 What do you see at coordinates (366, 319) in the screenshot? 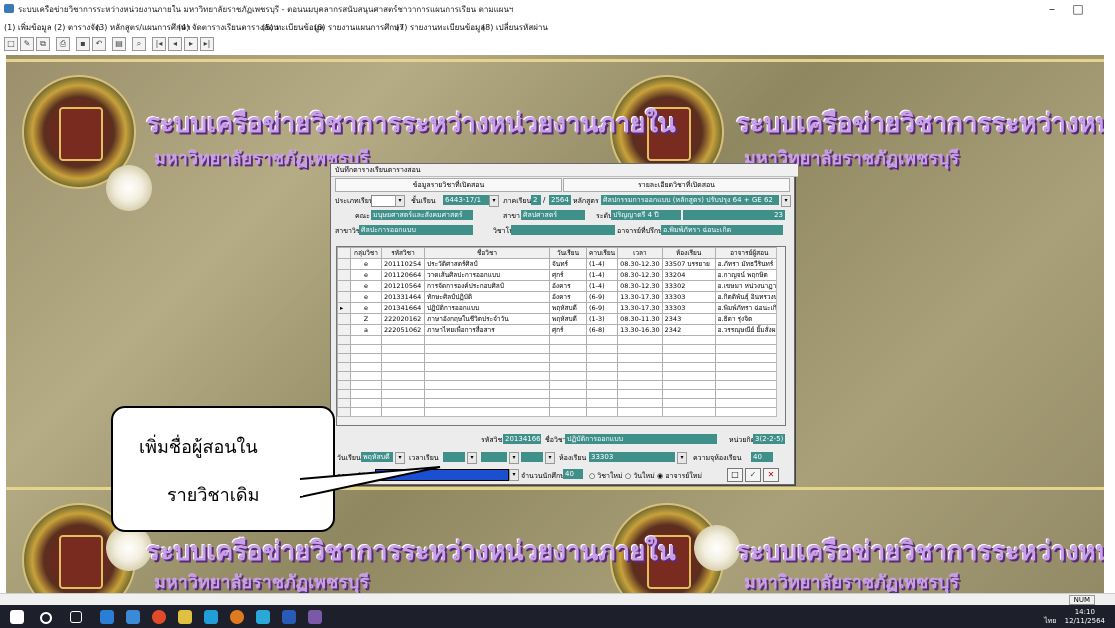
I see `table-cell: Z` at bounding box center [366, 319].